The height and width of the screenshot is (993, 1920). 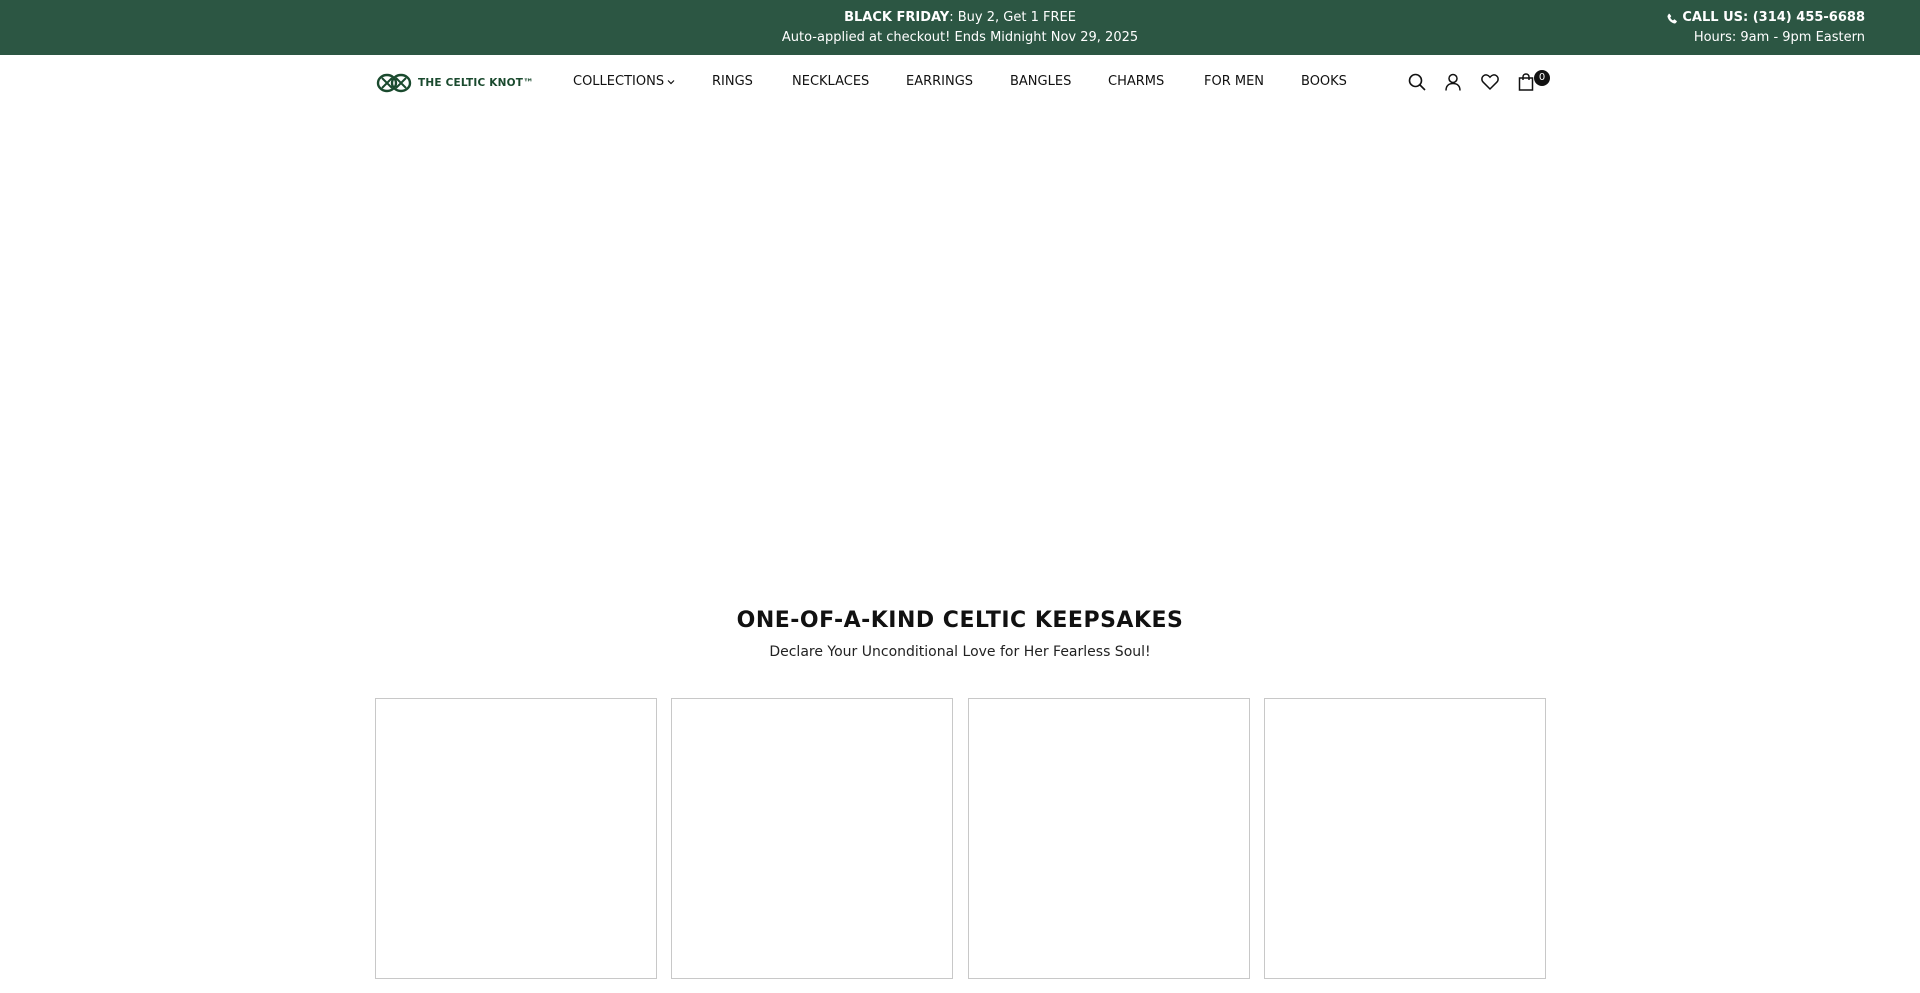 What do you see at coordinates (1417, 82) in the screenshot?
I see `search-icon` at bounding box center [1417, 82].